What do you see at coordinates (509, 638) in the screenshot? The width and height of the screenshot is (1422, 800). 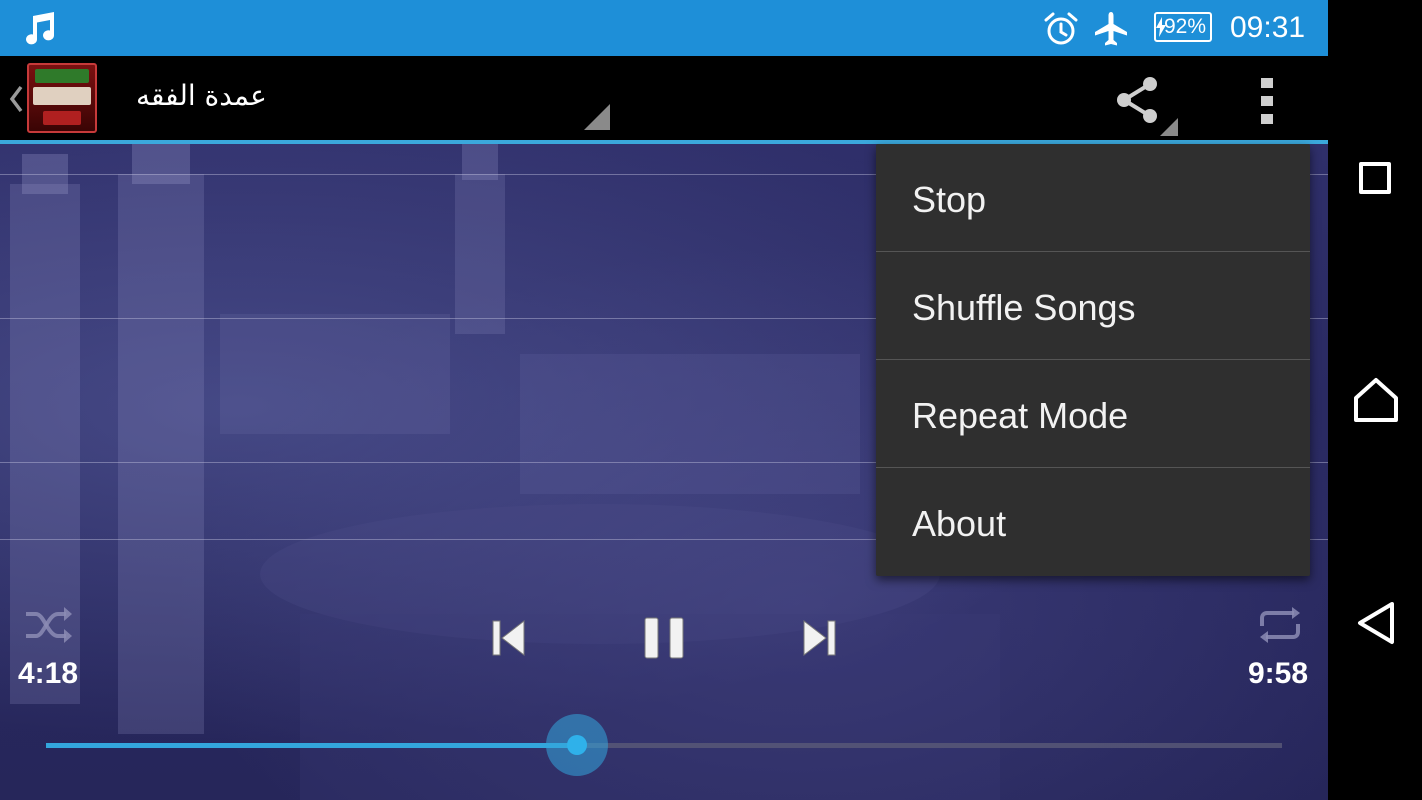 I see `skip-previous-icon` at bounding box center [509, 638].